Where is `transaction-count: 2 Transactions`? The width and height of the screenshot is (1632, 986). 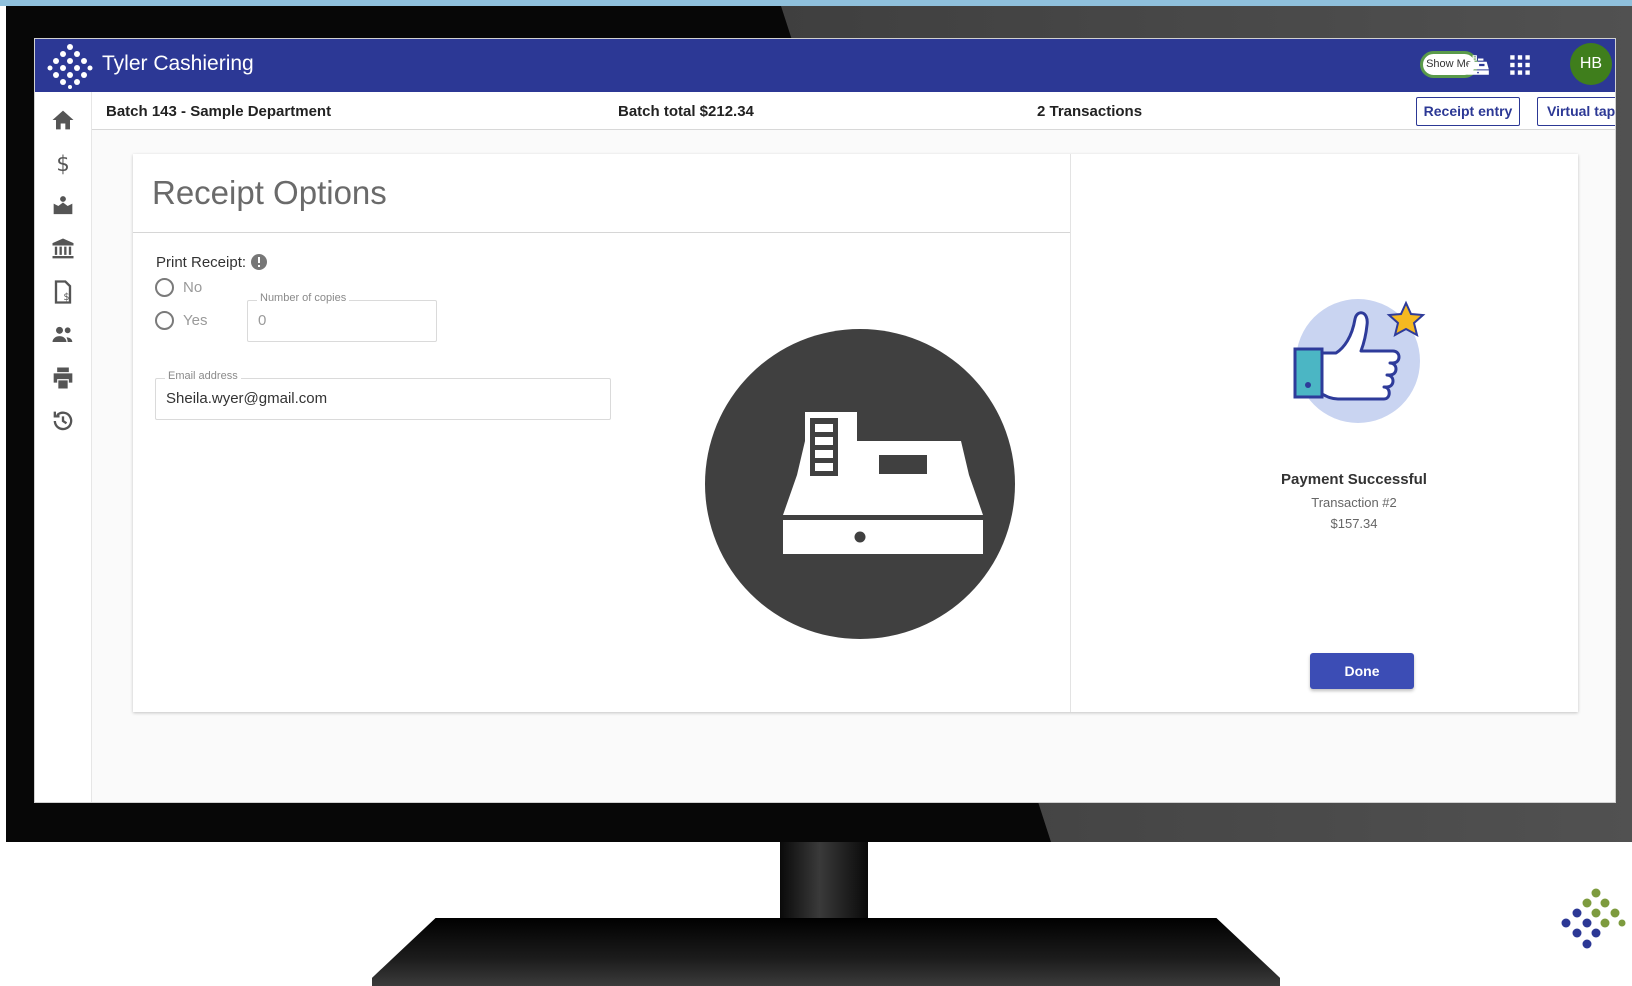 transaction-count: 2 Transactions is located at coordinates (1090, 111).